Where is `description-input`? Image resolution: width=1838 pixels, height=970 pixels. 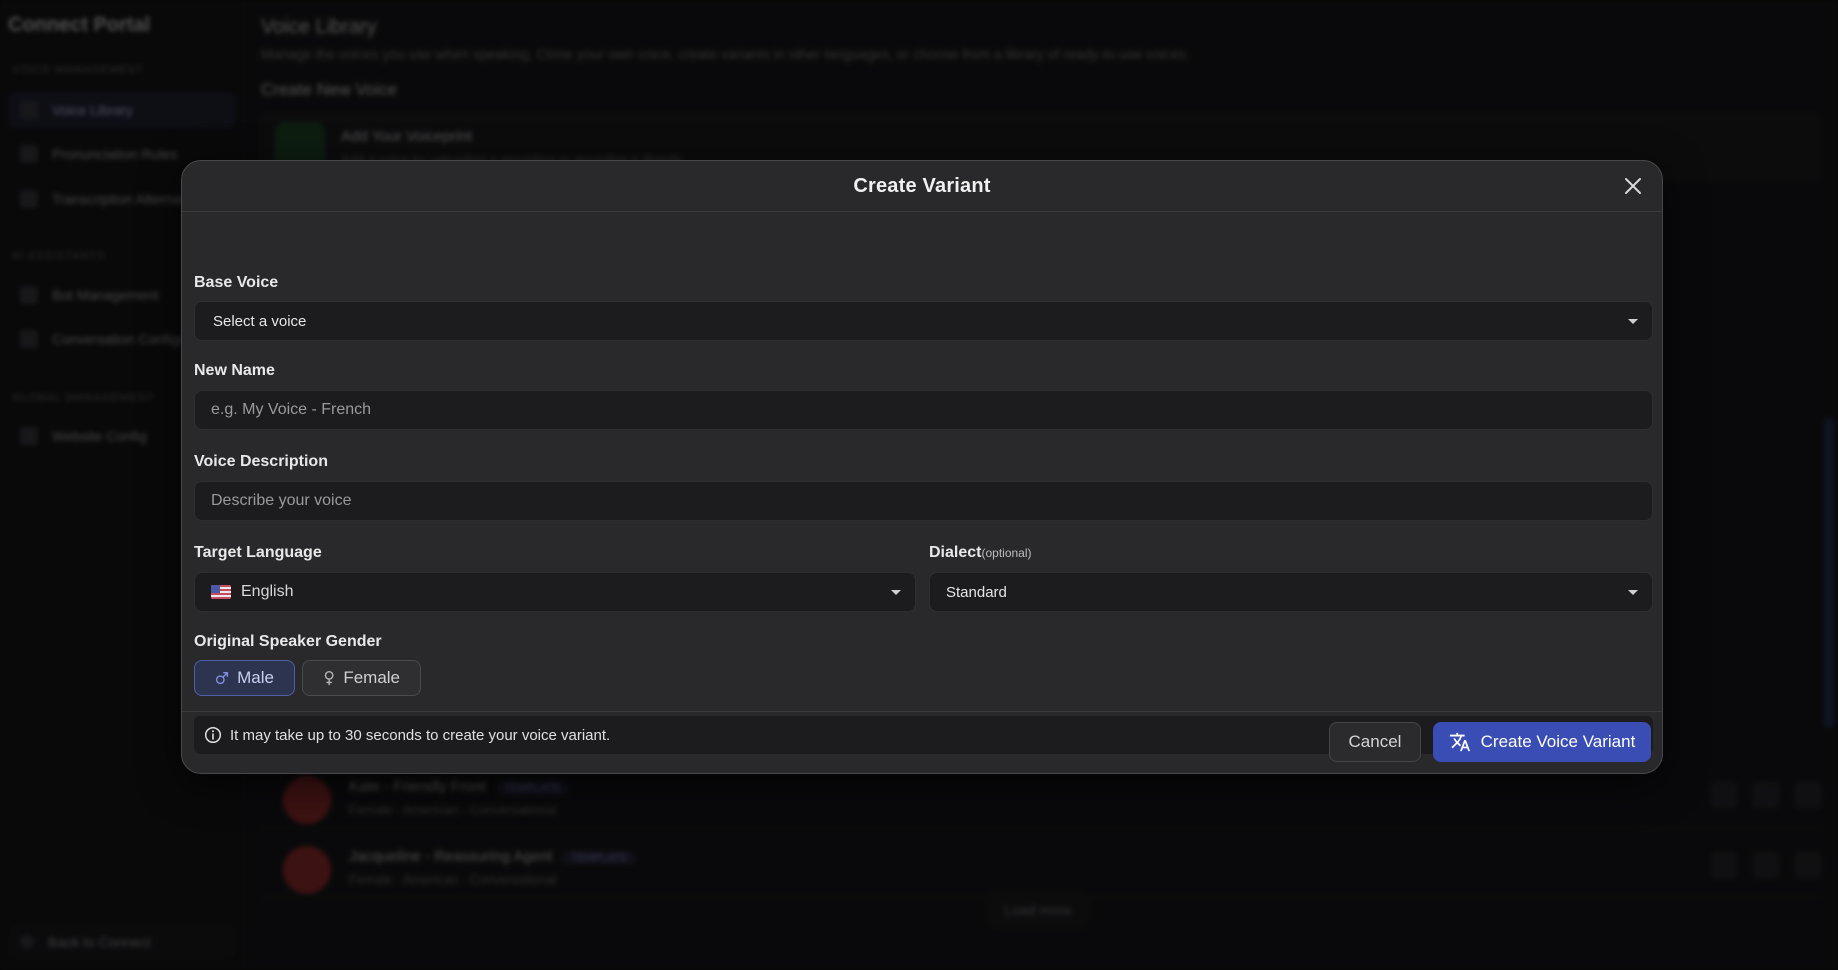 description-input is located at coordinates (923, 501).